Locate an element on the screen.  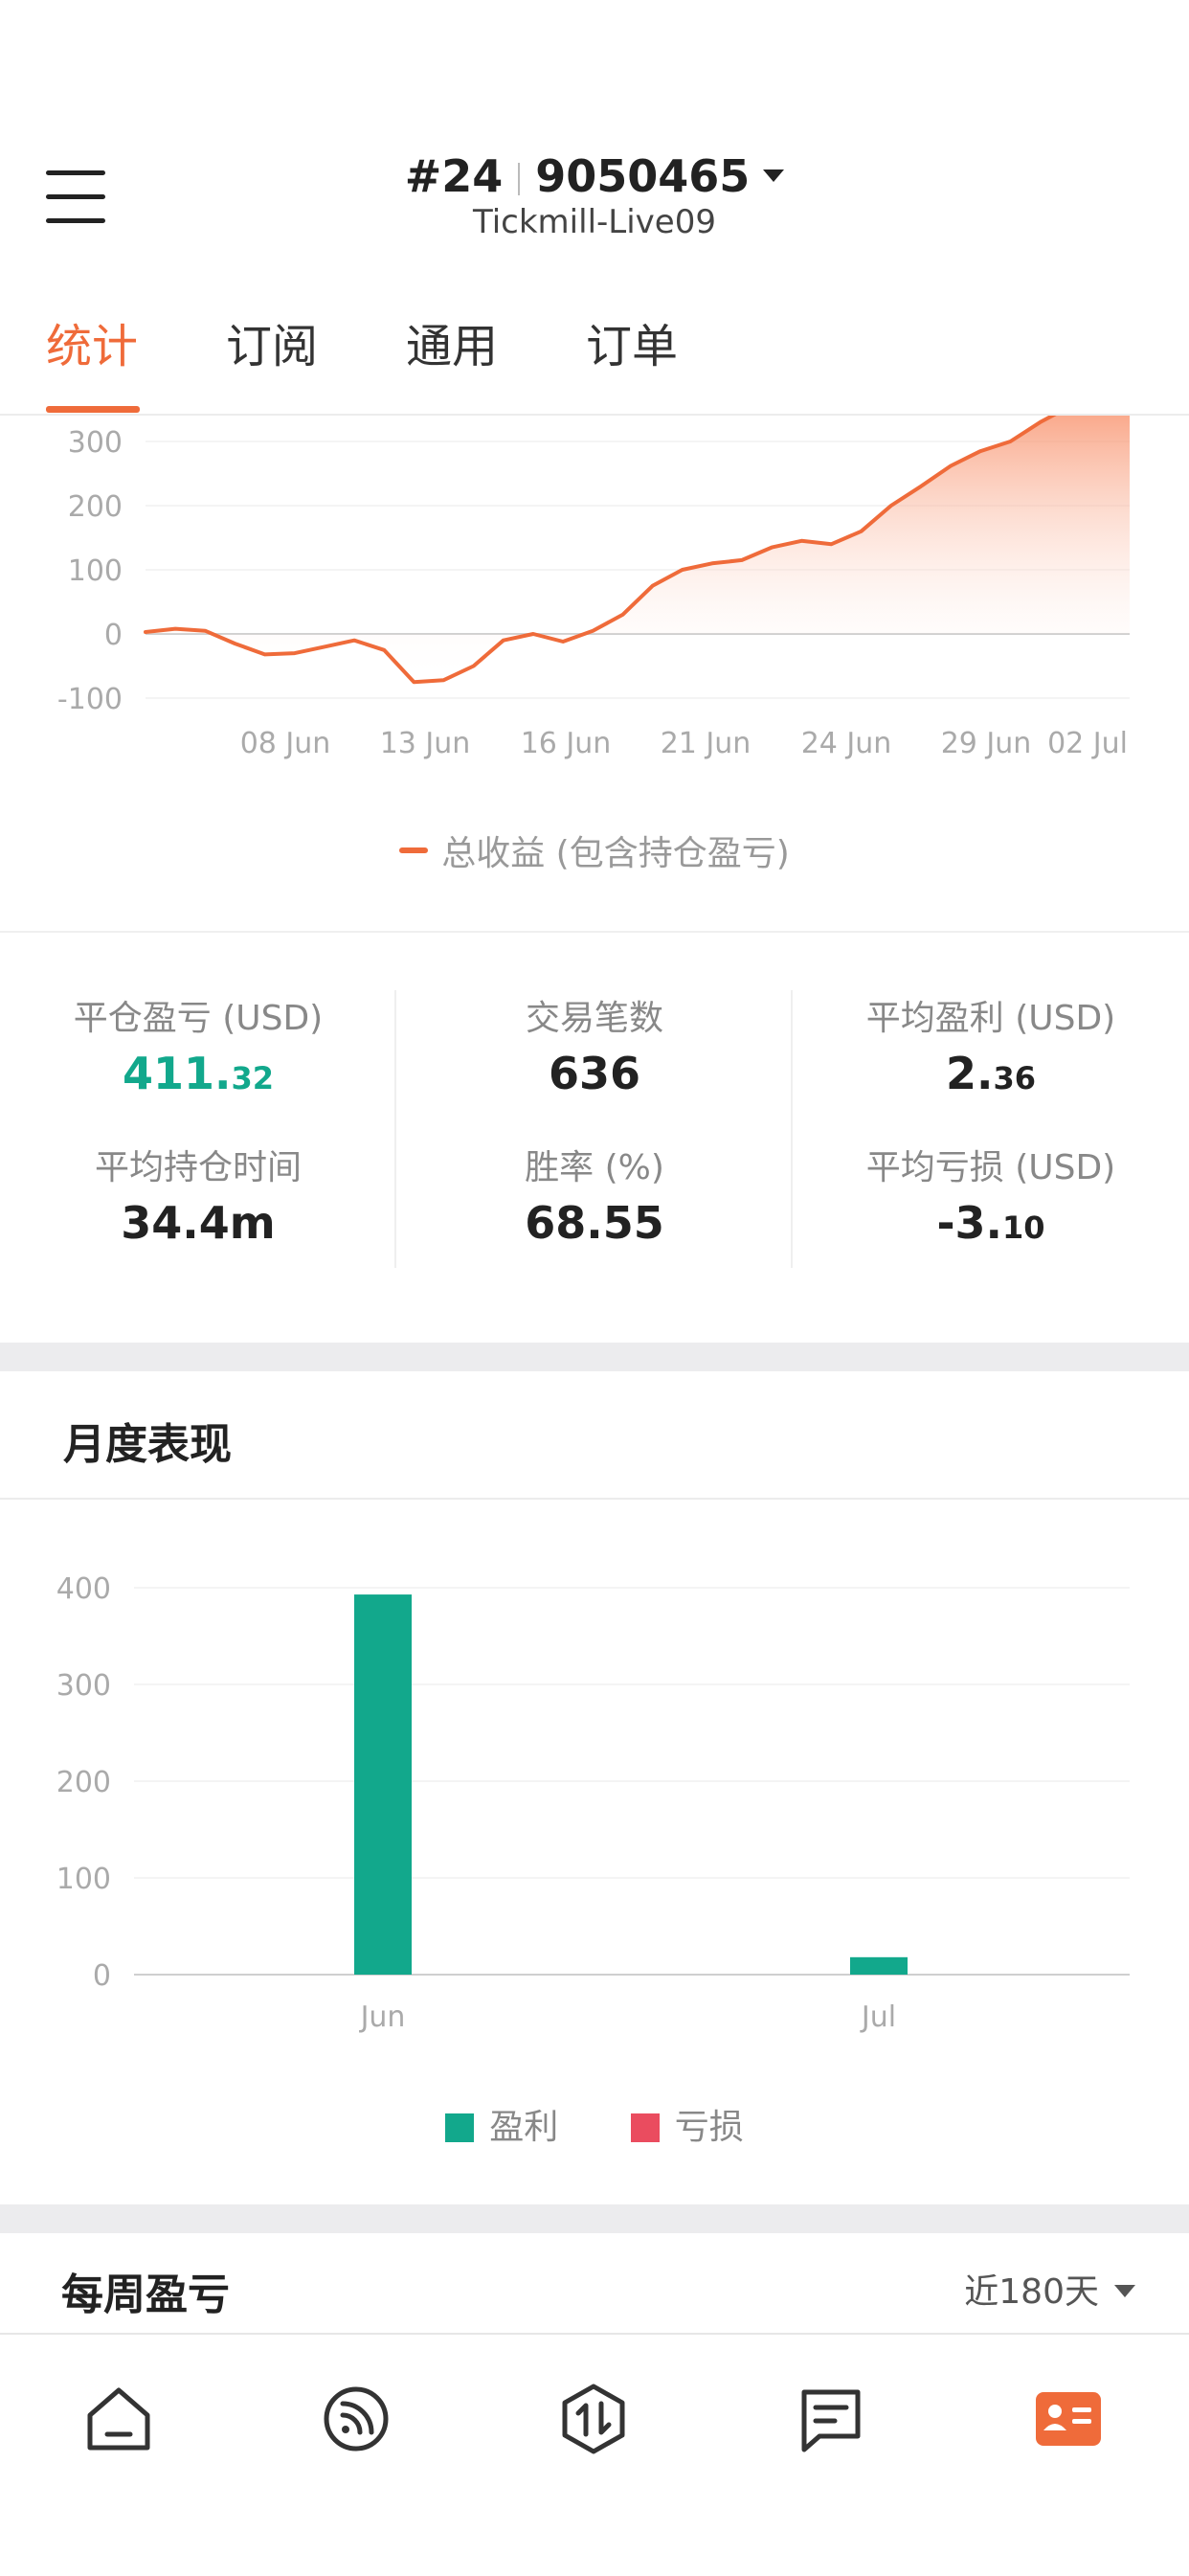
x-tick-label: 29 Jun is located at coordinates (986, 743).